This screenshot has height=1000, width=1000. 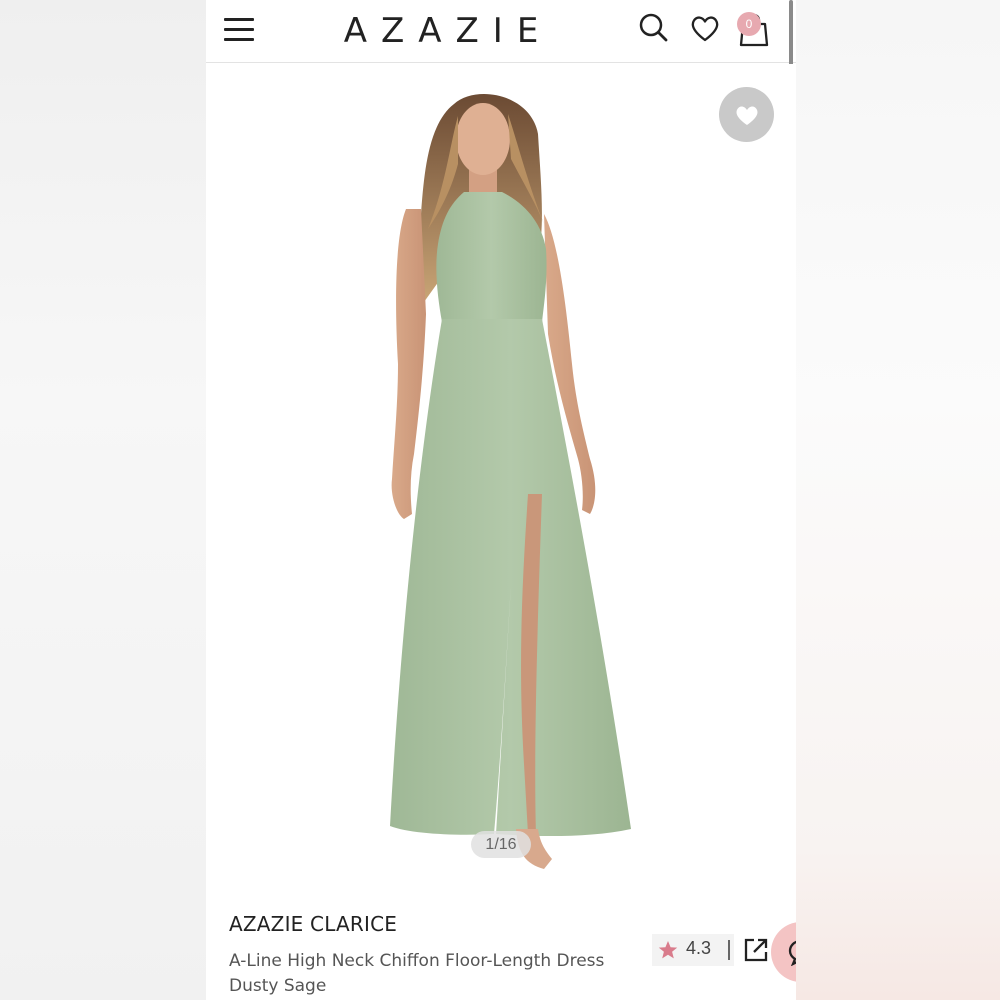 What do you see at coordinates (654, 28) in the screenshot?
I see `search-icon` at bounding box center [654, 28].